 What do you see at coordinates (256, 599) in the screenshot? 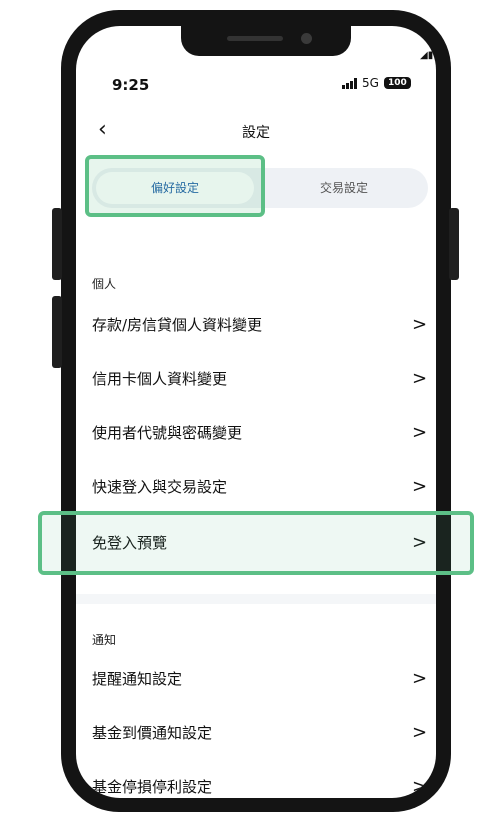
I see `section-divider` at bounding box center [256, 599].